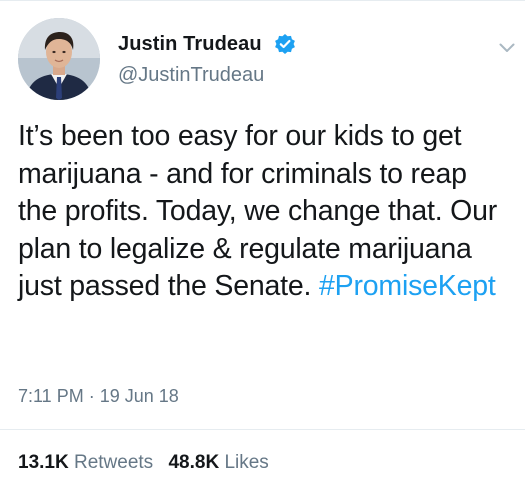 The width and height of the screenshot is (525, 497). Describe the element at coordinates (262, 429) in the screenshot. I see `stats-divider` at that location.